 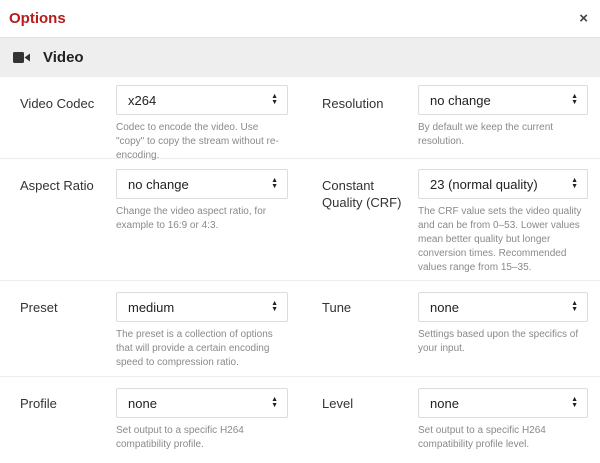 I want to click on option-label: Resolution, so click(x=353, y=103).